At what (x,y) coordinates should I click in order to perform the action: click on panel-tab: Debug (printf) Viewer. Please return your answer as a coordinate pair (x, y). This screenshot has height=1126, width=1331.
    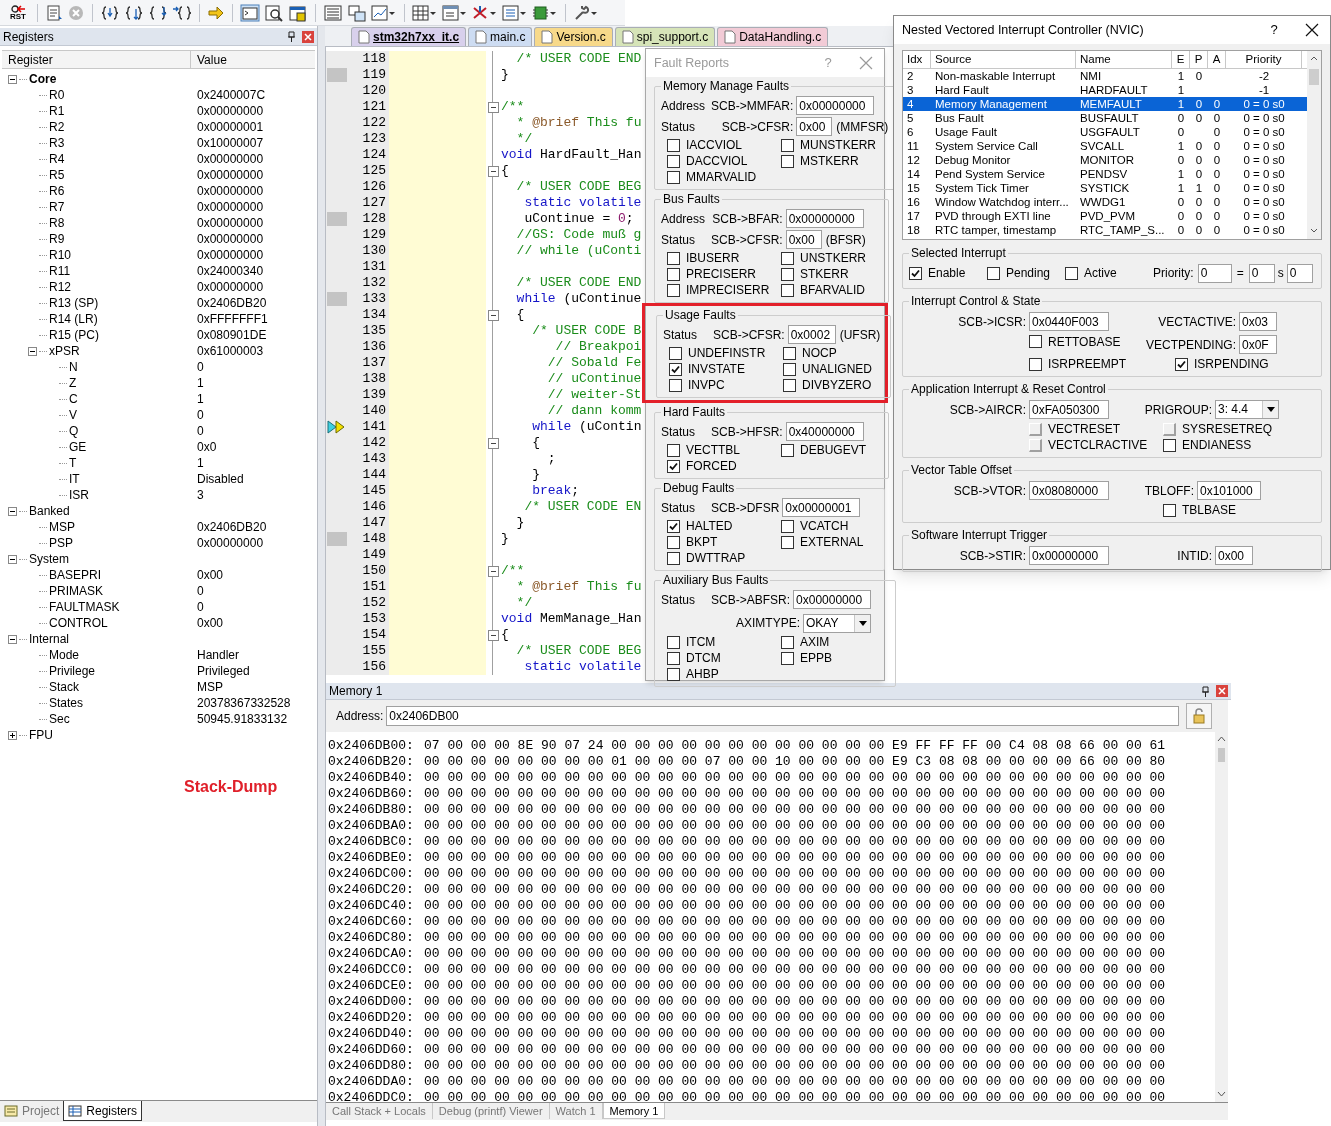
    Looking at the image, I should click on (491, 1111).